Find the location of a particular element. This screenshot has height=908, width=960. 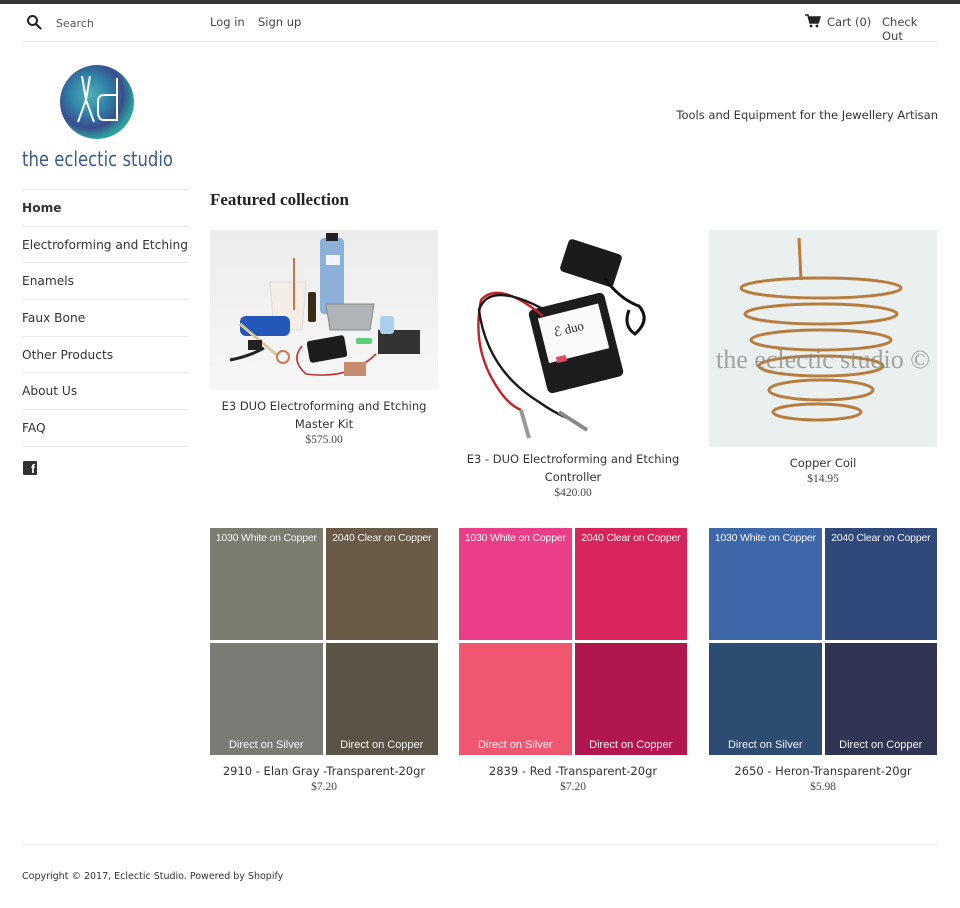

sidebar-item-faux-bone: Faux Bone is located at coordinates (105, 318).